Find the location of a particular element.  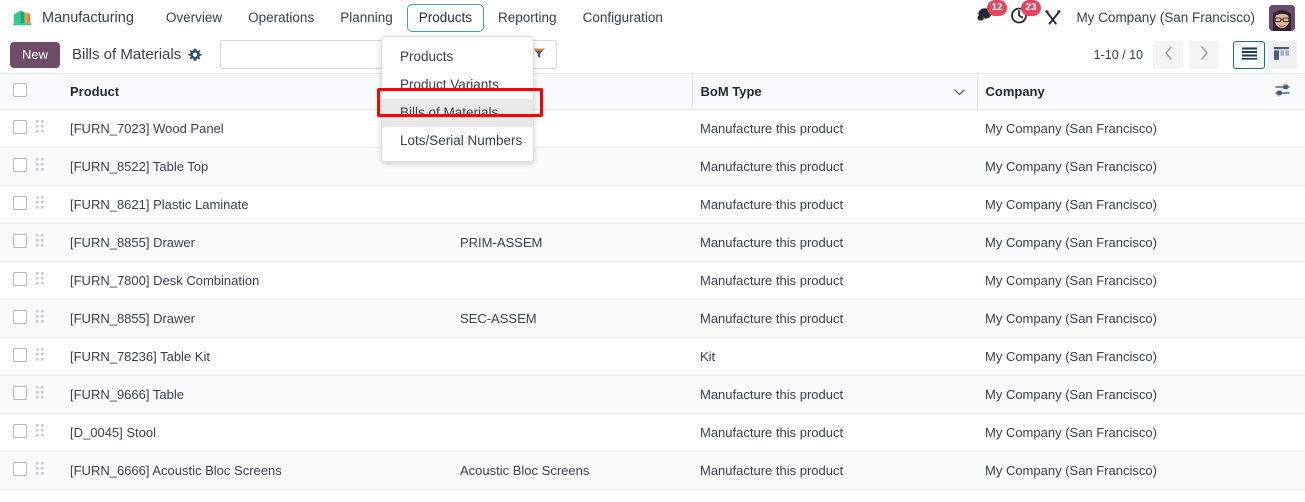

dropdown-item-lots-serial-numbers: Lots/Serial Numbers is located at coordinates (457, 141).